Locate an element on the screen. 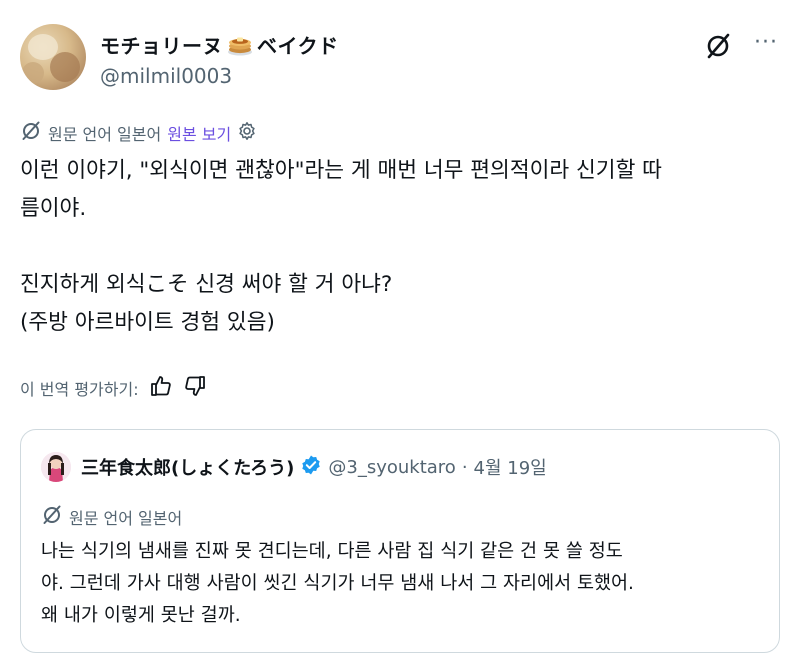 This screenshot has width=800, height=669. quoted-author-avatar is located at coordinates (56, 467).